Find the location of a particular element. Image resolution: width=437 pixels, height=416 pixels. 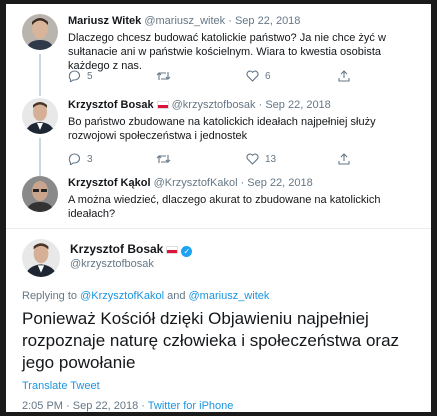

tweet-source: Twitter for iPhone is located at coordinates (191, 406).